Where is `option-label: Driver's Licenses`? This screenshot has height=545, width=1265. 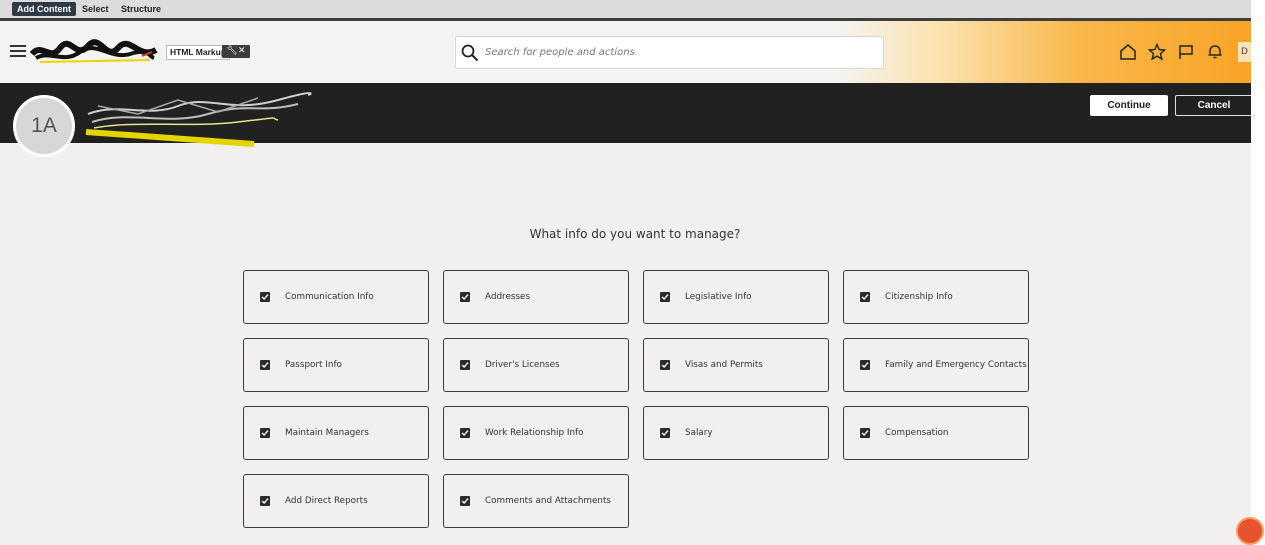
option-label: Driver's Licenses is located at coordinates (522, 365).